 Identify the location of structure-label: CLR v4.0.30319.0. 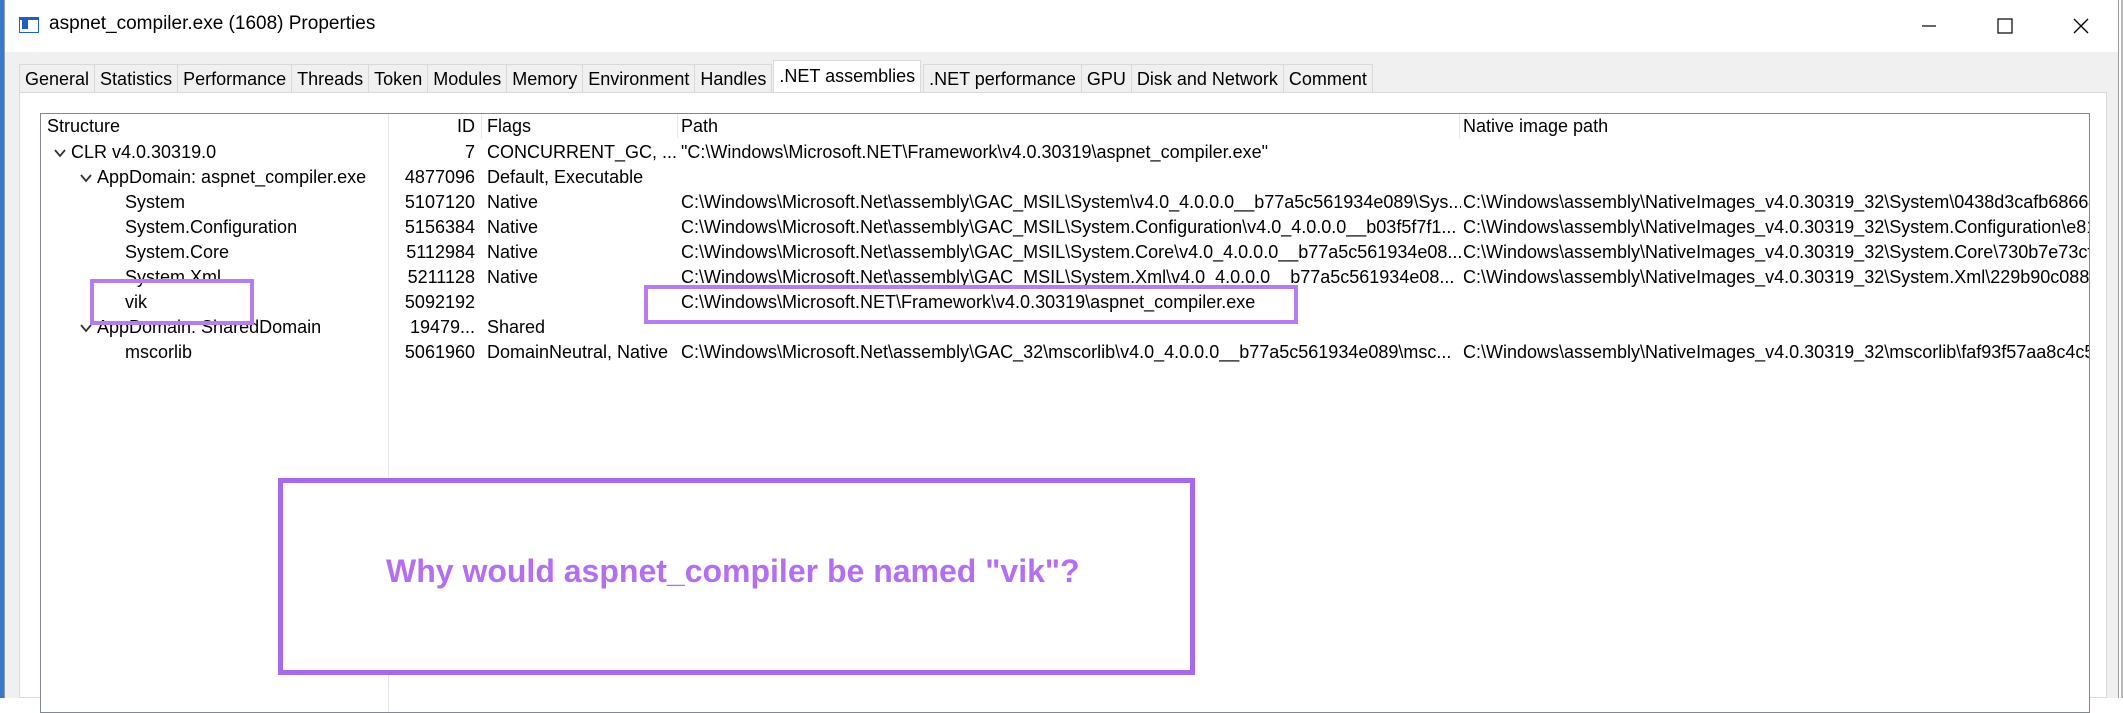
(144, 152).